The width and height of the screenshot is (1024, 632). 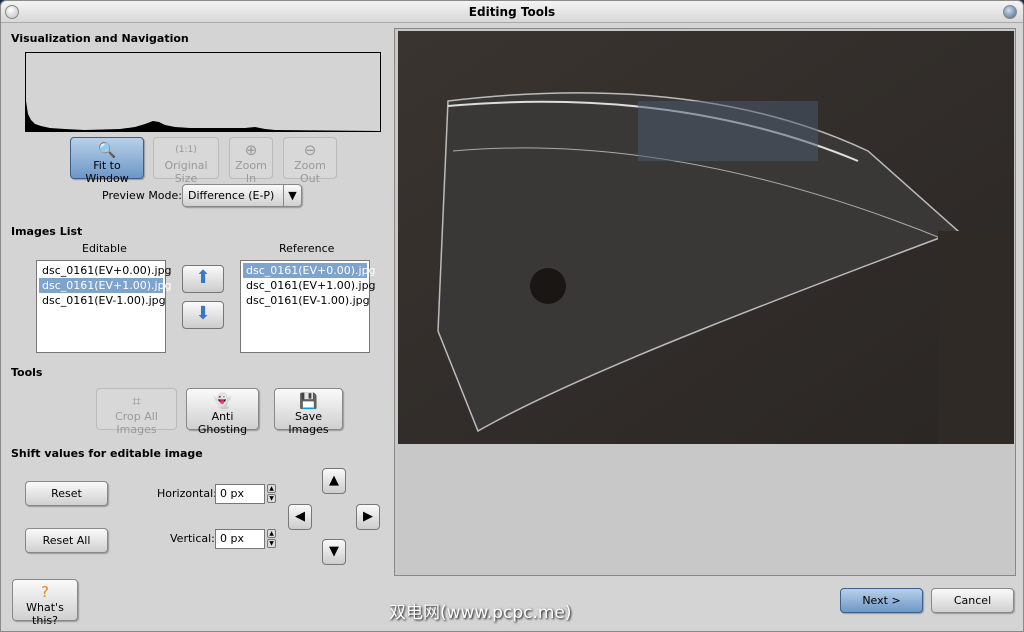 I want to click on save-label: Save Images, so click(x=308, y=423).